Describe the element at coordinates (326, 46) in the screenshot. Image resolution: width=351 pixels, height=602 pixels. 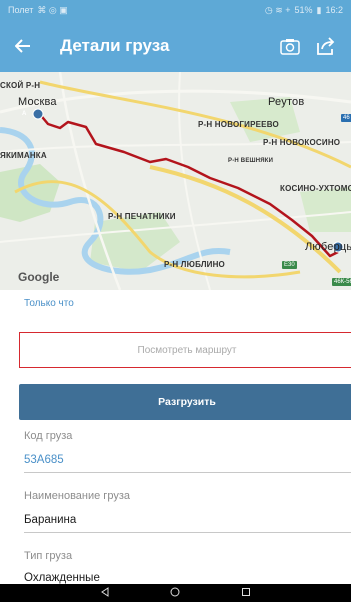
I see `share-icon` at that location.